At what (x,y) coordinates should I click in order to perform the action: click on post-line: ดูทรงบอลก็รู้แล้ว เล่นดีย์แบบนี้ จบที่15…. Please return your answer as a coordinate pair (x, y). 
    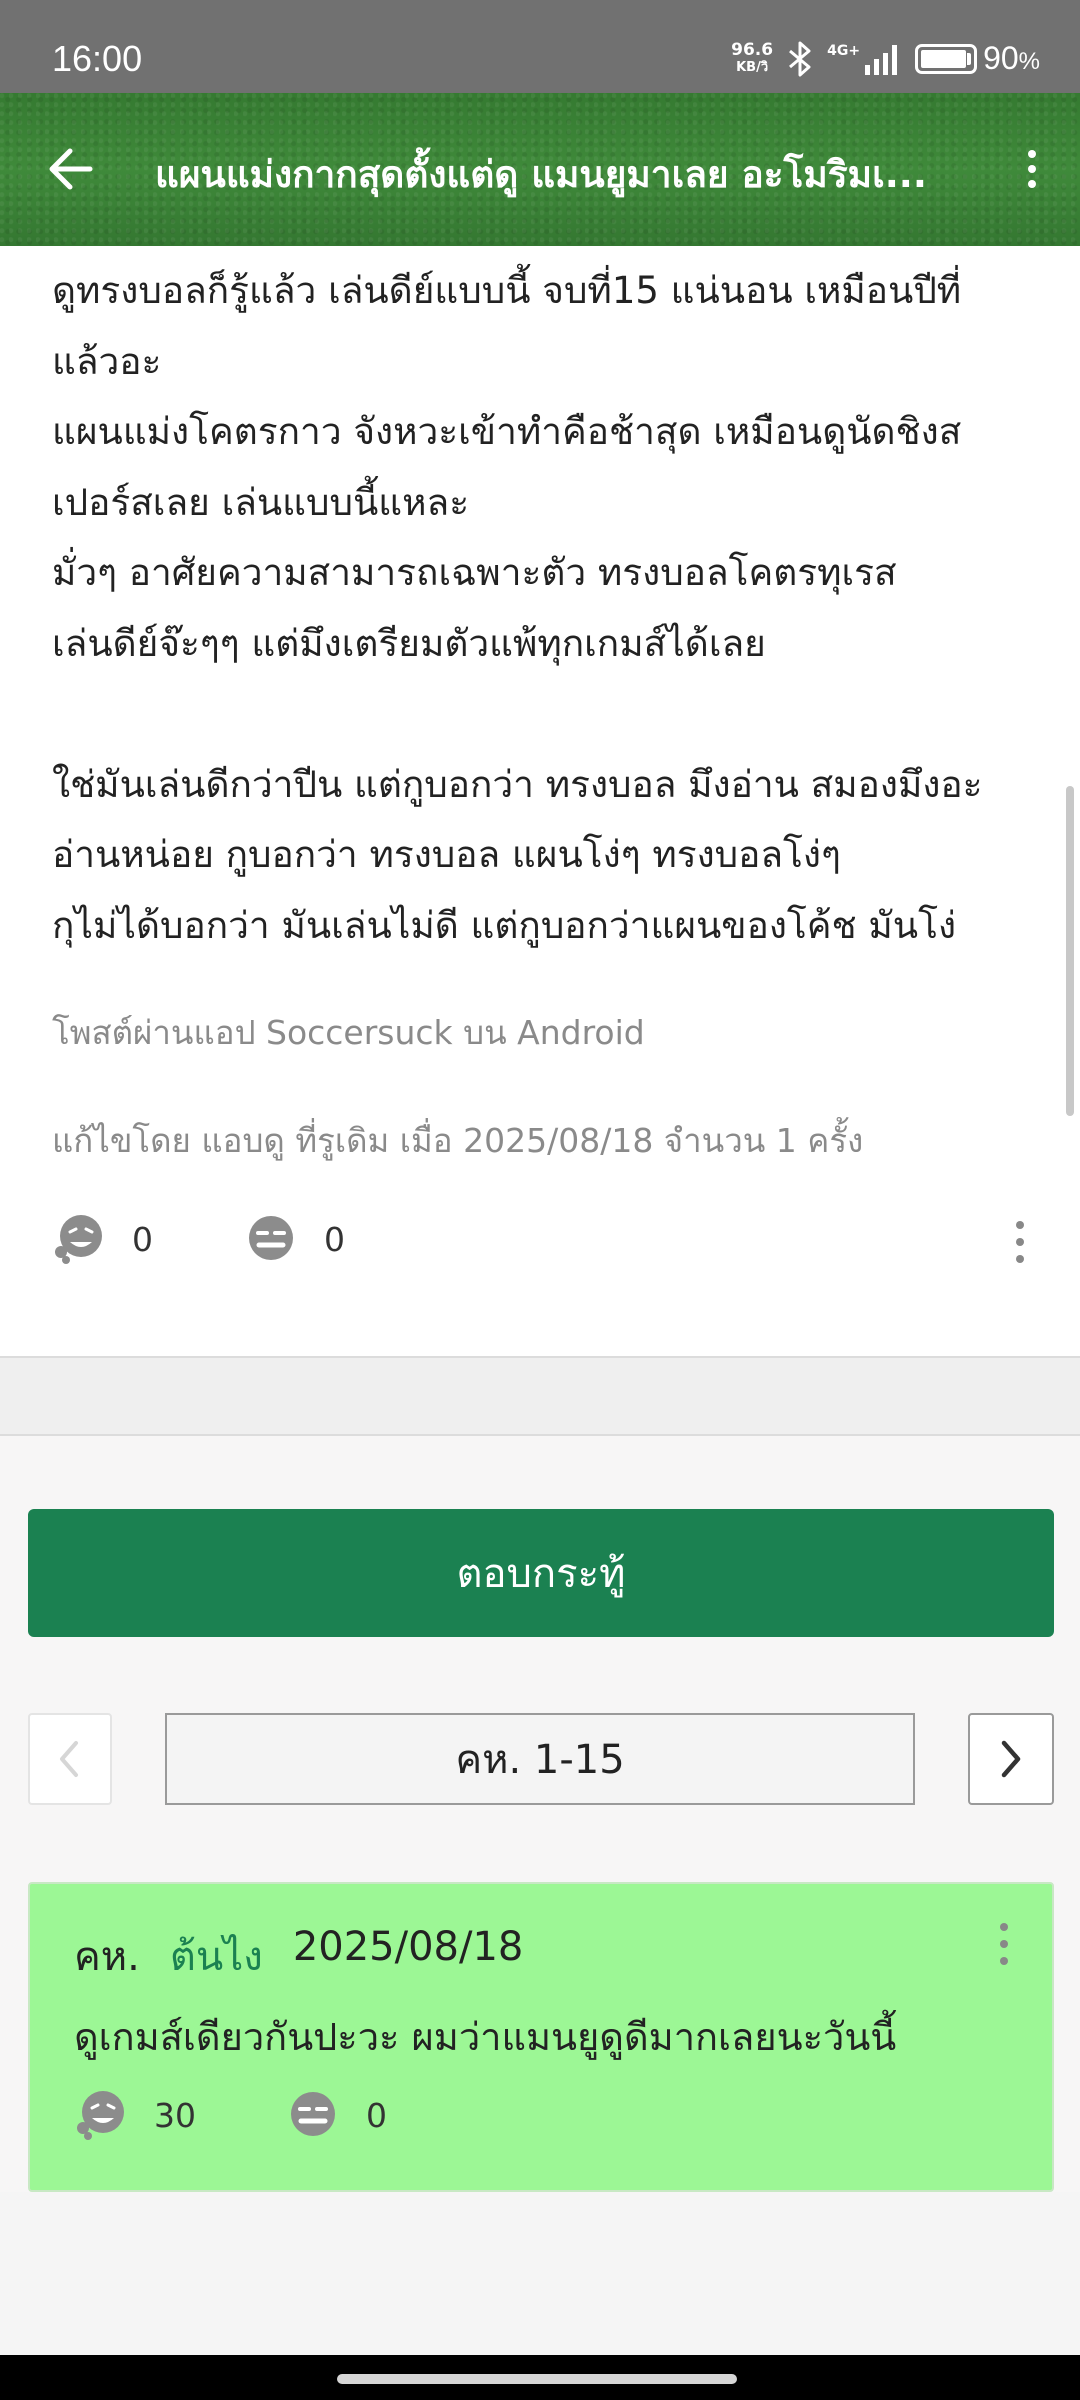
    Looking at the image, I should click on (507, 290).